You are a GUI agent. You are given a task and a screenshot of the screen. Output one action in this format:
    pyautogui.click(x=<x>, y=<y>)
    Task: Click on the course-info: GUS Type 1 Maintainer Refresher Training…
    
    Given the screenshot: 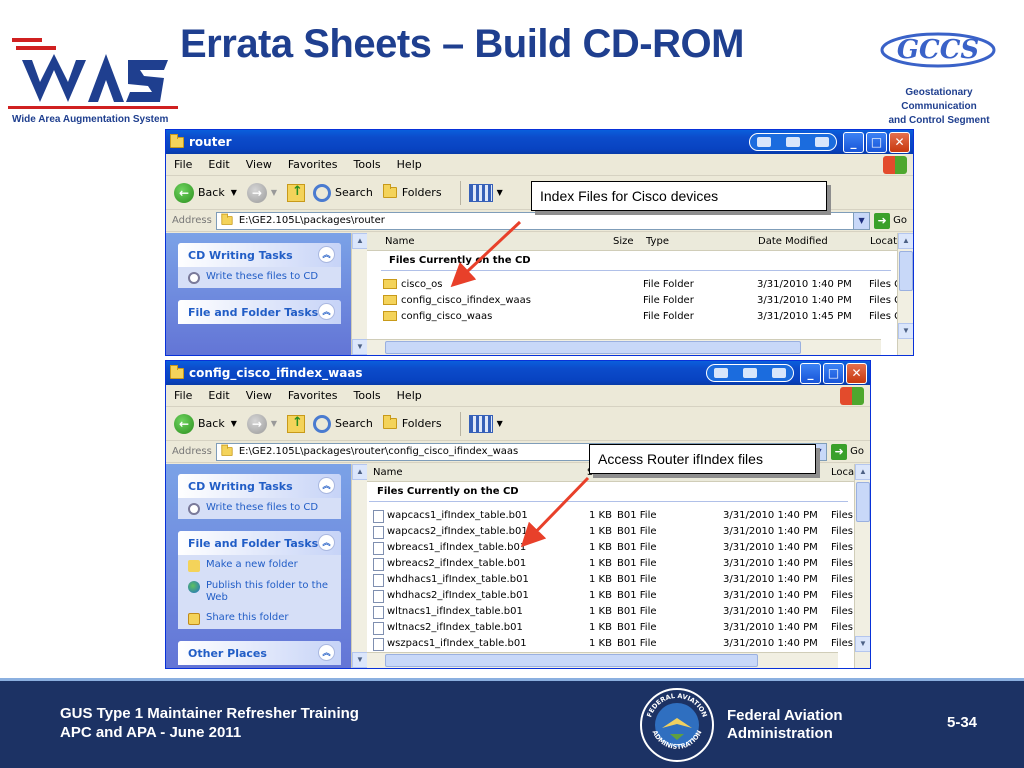 What is the action you would take?
    pyautogui.click(x=209, y=723)
    